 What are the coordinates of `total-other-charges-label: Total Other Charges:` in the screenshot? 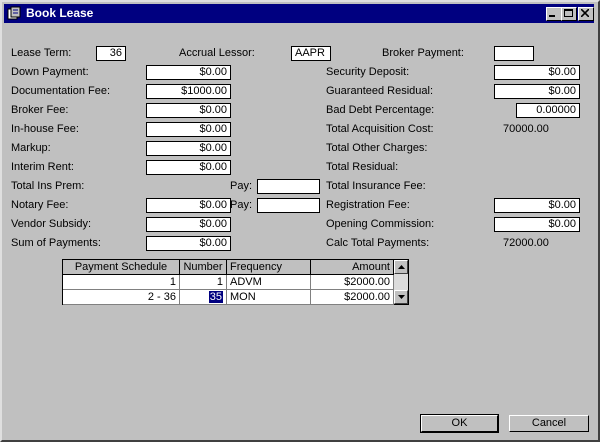 It's located at (377, 148).